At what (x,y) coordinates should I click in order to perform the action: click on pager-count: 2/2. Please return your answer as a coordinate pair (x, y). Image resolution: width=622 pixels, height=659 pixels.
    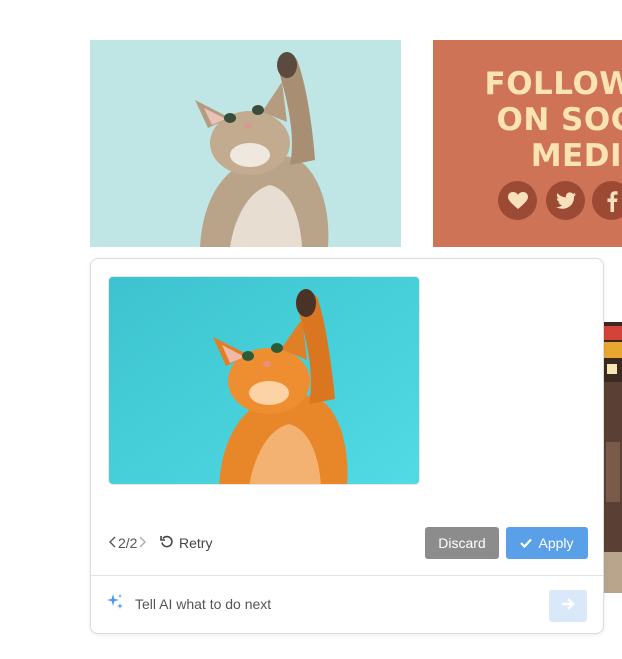
    Looking at the image, I should click on (128, 543).